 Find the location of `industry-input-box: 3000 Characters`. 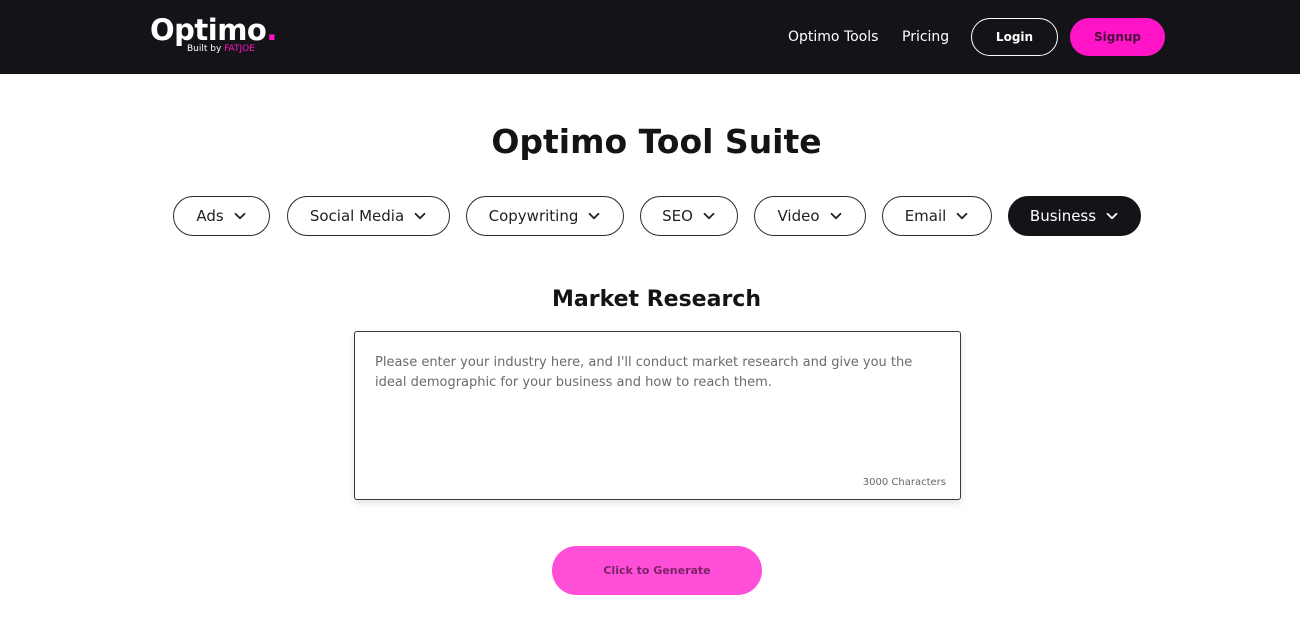

industry-input-box: 3000 Characters is located at coordinates (657, 415).